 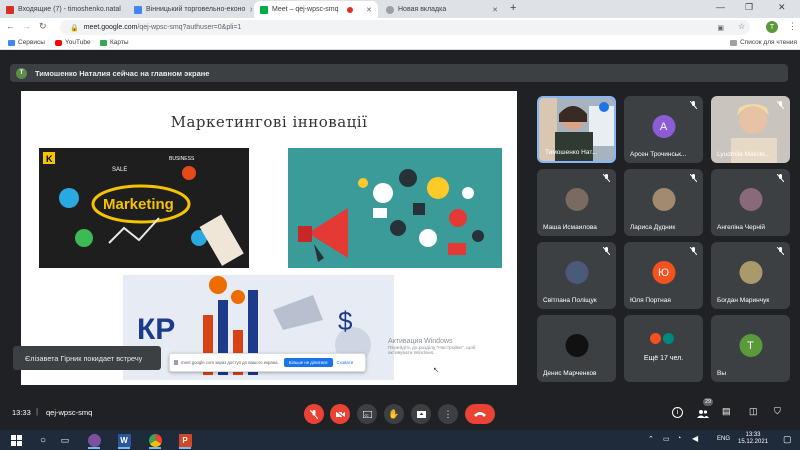 I want to click on participant-tile: Ю Юля Портная, so click(x=663, y=275).